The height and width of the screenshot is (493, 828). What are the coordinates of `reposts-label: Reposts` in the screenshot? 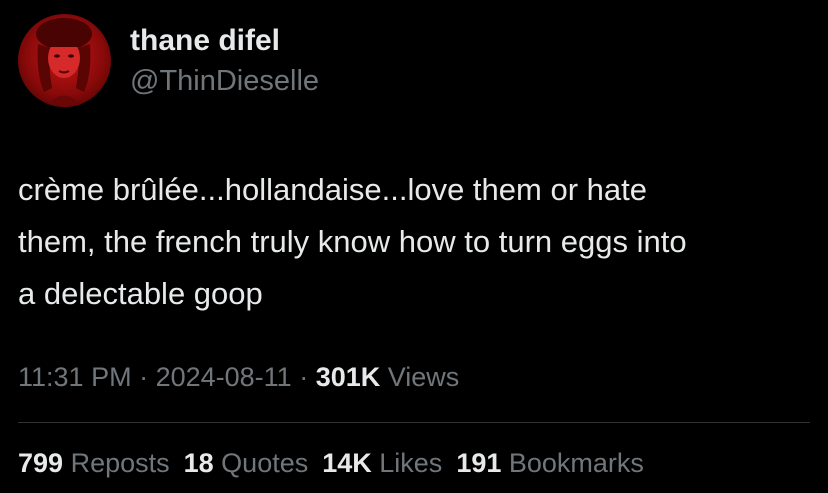 It's located at (116, 463).